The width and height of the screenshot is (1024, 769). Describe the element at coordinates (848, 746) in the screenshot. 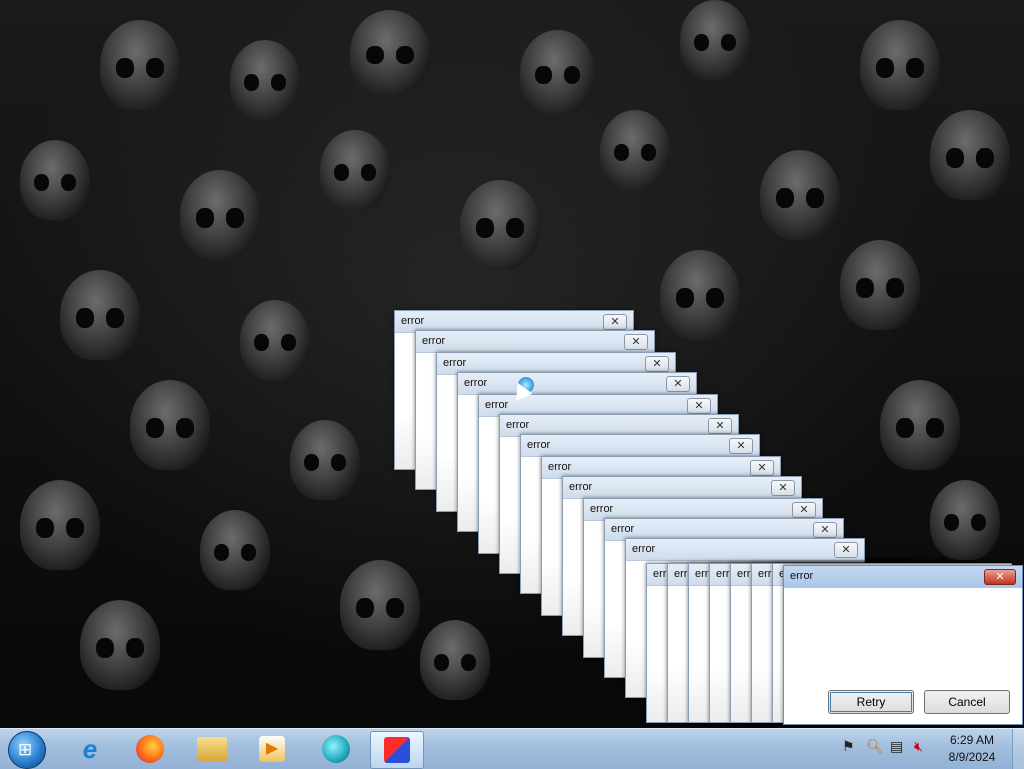

I see `action-center-flag-icon: ⚑` at that location.